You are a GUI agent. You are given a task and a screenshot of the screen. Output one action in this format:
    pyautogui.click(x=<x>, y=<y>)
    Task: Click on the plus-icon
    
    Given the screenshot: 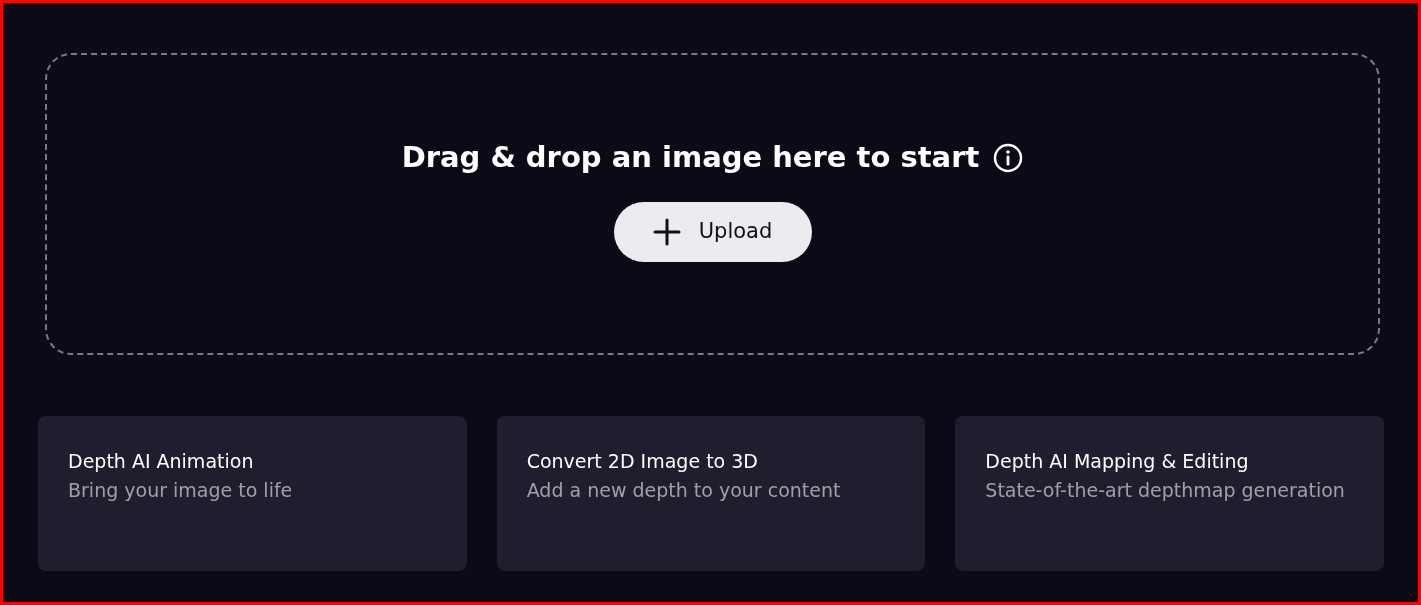 What is the action you would take?
    pyautogui.click(x=666, y=231)
    